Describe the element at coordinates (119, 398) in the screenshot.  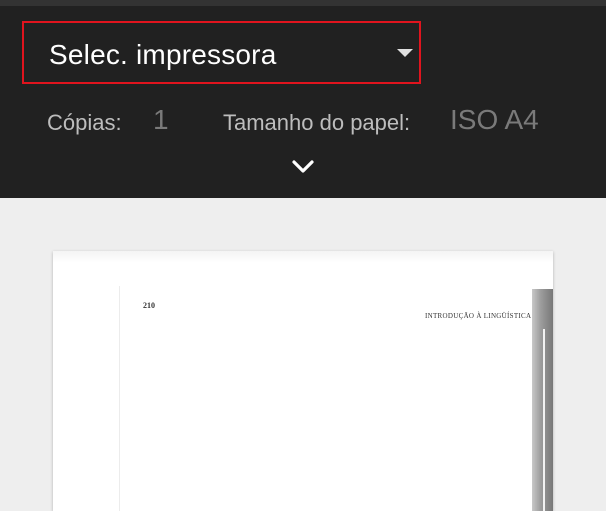
I see `scan-fold-line` at that location.